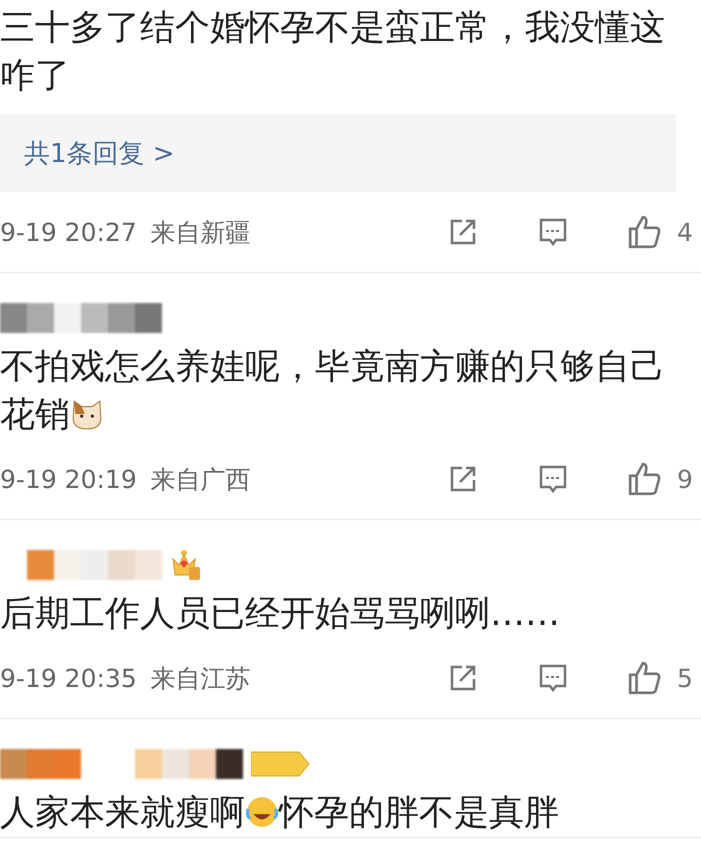 The height and width of the screenshot is (843, 701). I want to click on comment-time: 9-19 20:27, so click(68, 232).